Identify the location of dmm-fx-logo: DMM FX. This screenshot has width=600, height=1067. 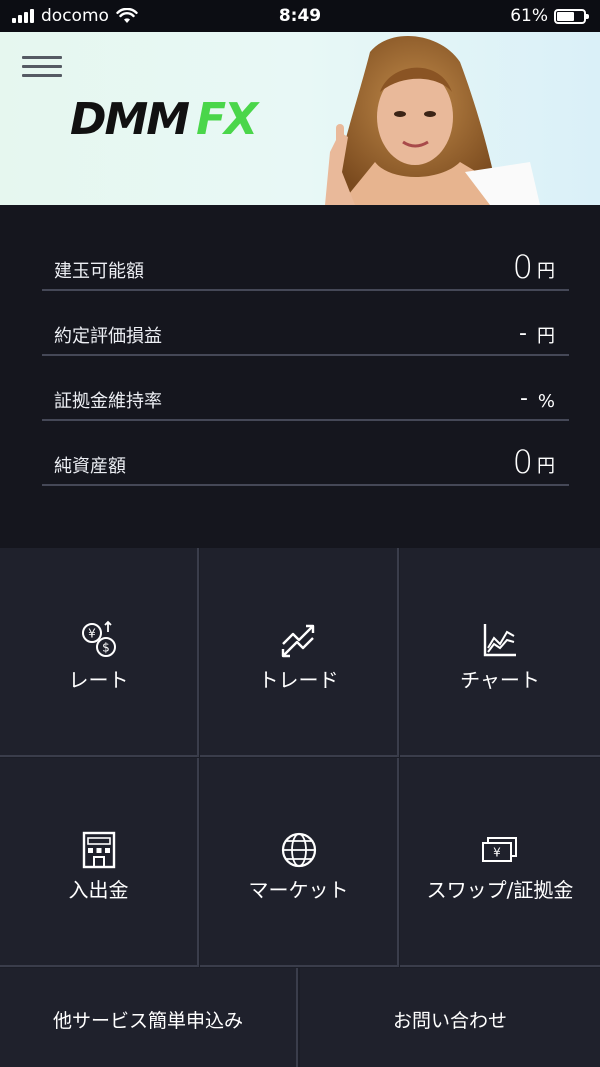
(164, 120).